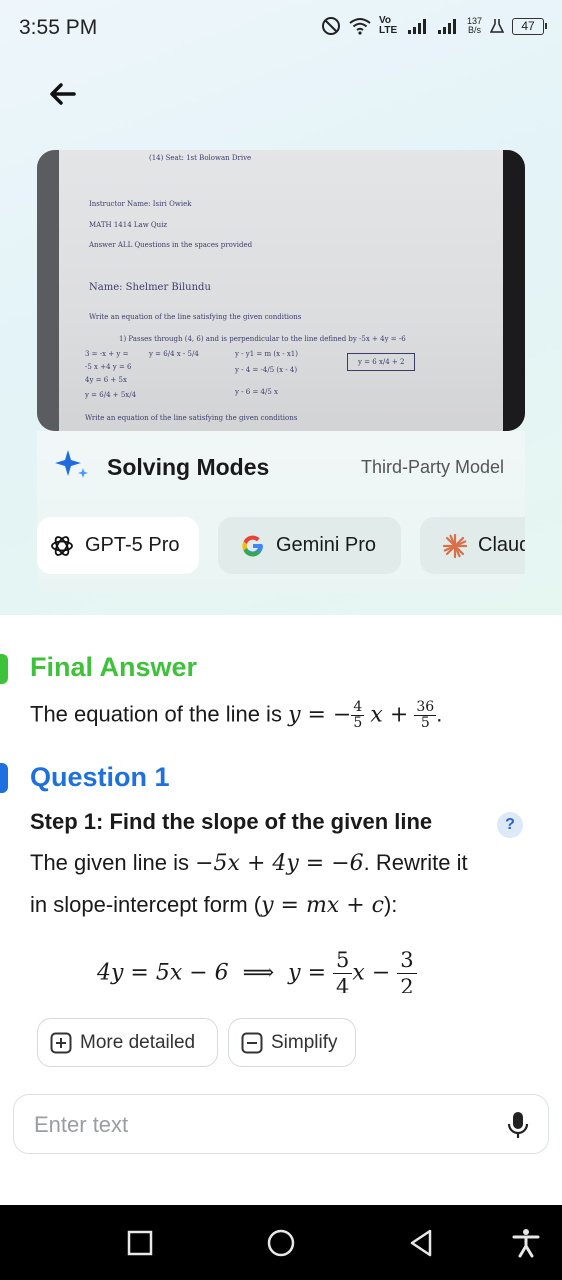 The width and height of the screenshot is (562, 1280). I want to click on model-chip-gpt5-pro: GPT-5 Pro, so click(118, 545).